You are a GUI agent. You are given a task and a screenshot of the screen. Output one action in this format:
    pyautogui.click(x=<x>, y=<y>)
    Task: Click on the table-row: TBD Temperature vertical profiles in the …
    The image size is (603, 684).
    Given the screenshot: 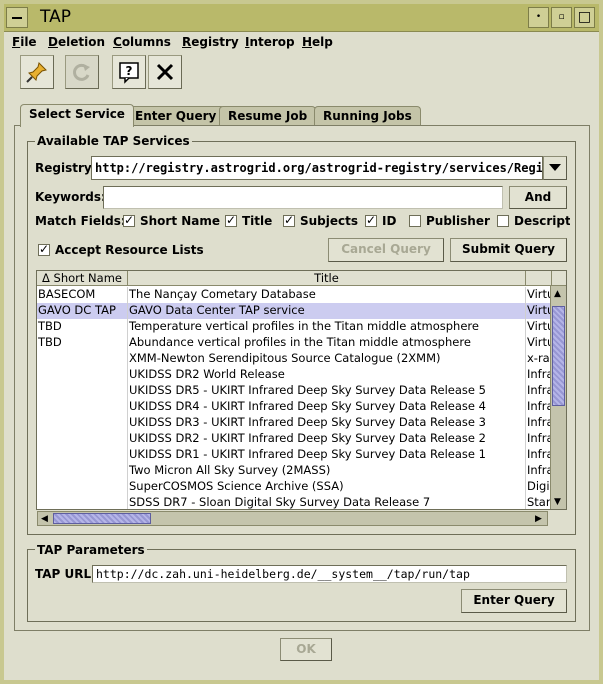 What is the action you would take?
    pyautogui.click(x=294, y=327)
    